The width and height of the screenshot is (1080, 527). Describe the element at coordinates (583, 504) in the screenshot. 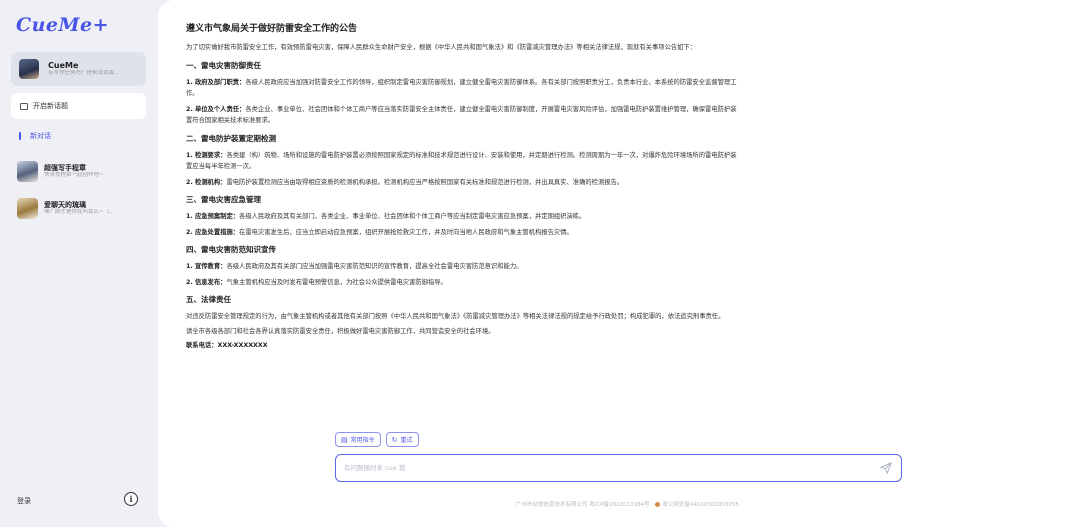

I see `icp-link: 广州市动悦信息技术有限公司 粤ICP备2022013384号` at that location.